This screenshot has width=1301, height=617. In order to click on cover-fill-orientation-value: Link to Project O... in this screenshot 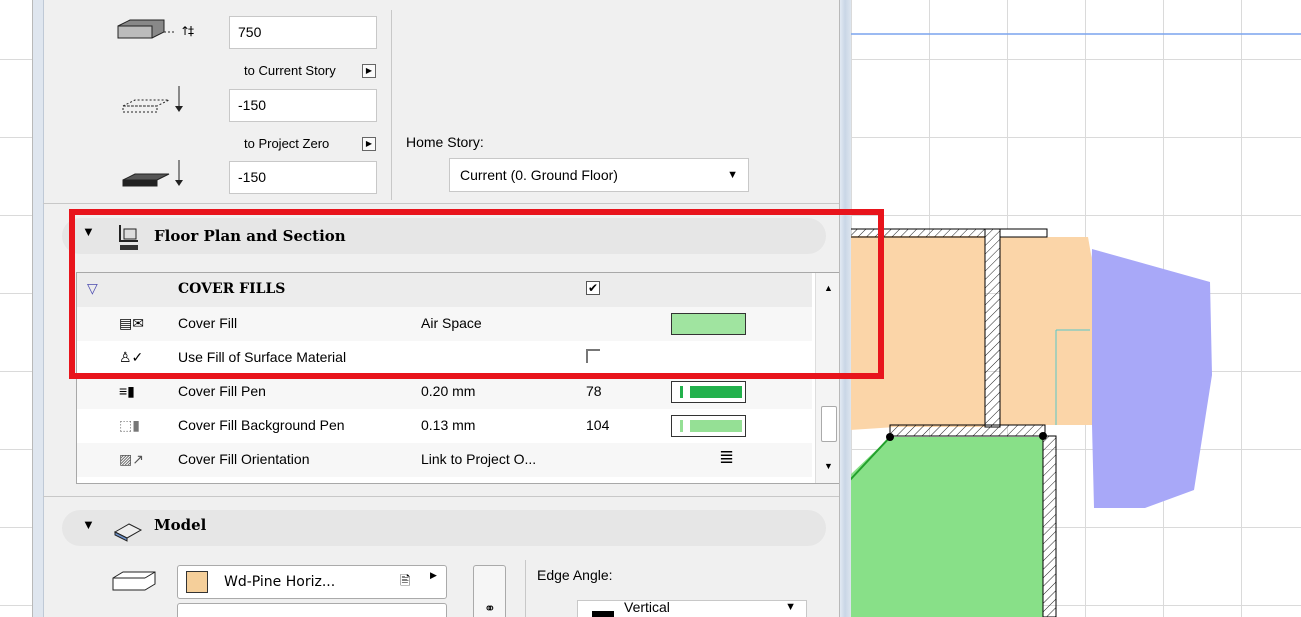, I will do `click(479, 459)`.